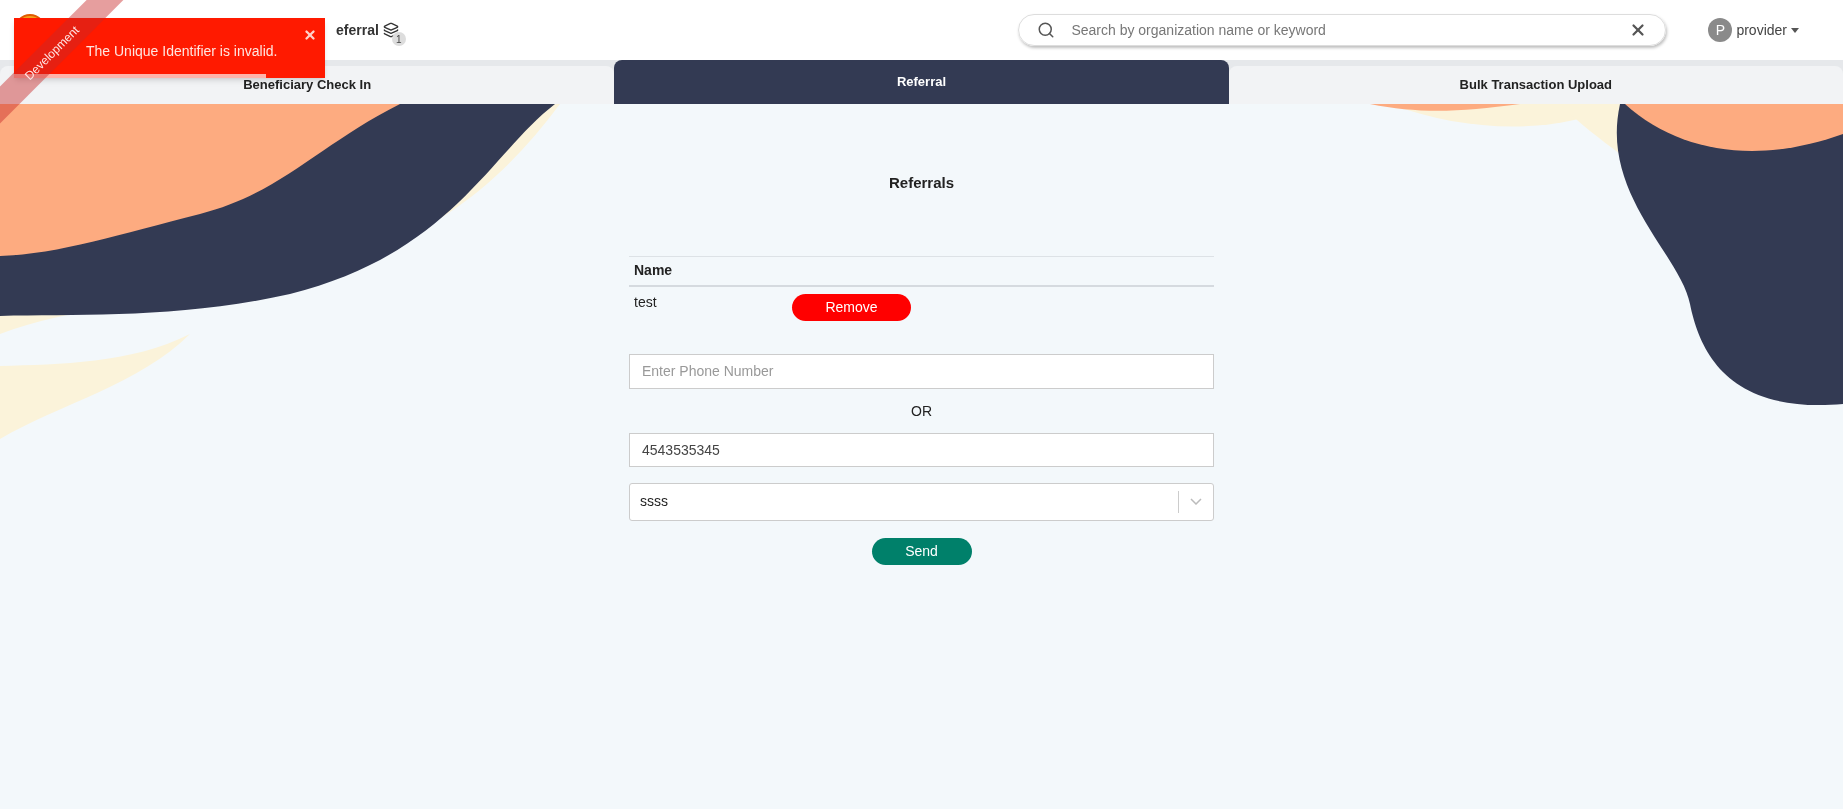 This screenshot has height=809, width=1843. I want to click on search-field: Search by organization name or keyword, so click(1342, 30).